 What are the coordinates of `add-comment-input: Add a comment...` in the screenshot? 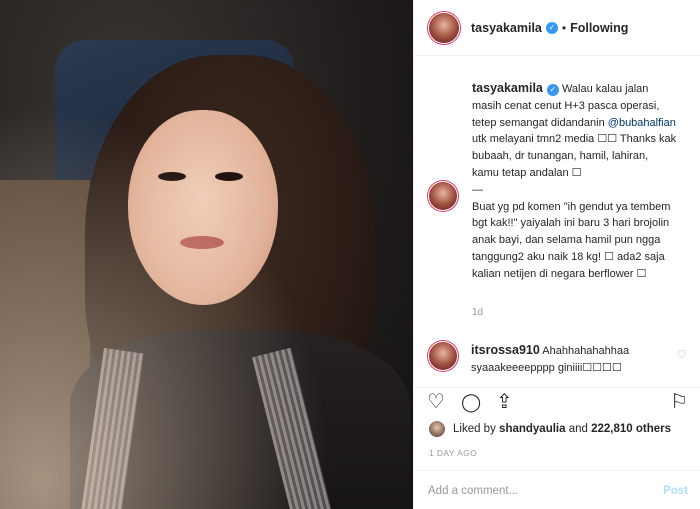 It's located at (473, 491).